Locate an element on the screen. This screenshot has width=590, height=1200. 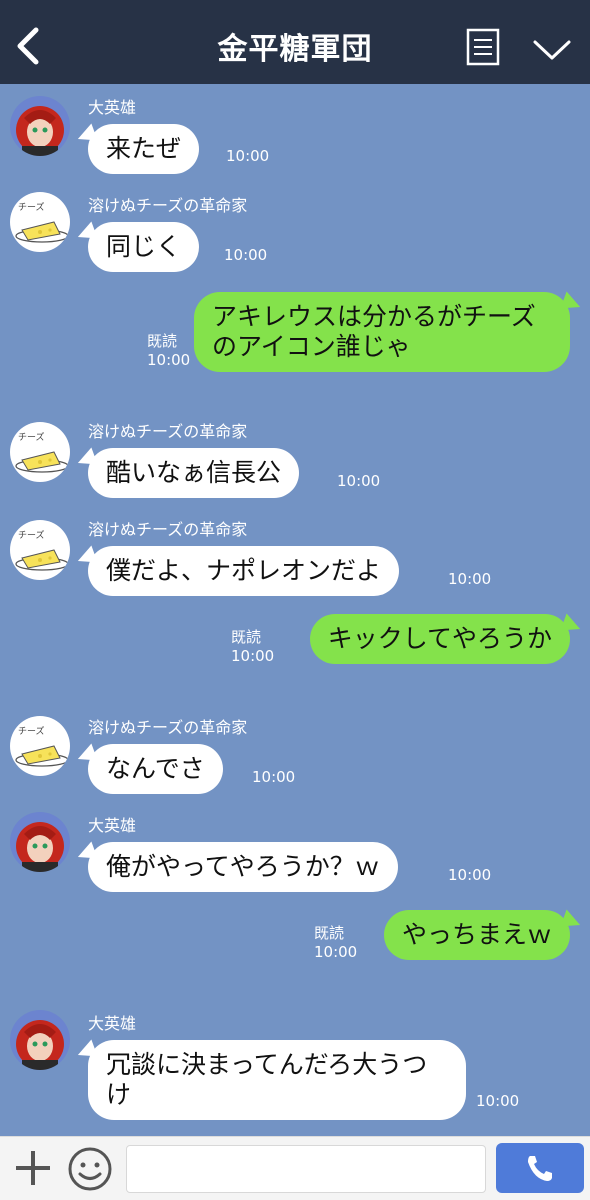
smile-icon is located at coordinates (90, 1169).